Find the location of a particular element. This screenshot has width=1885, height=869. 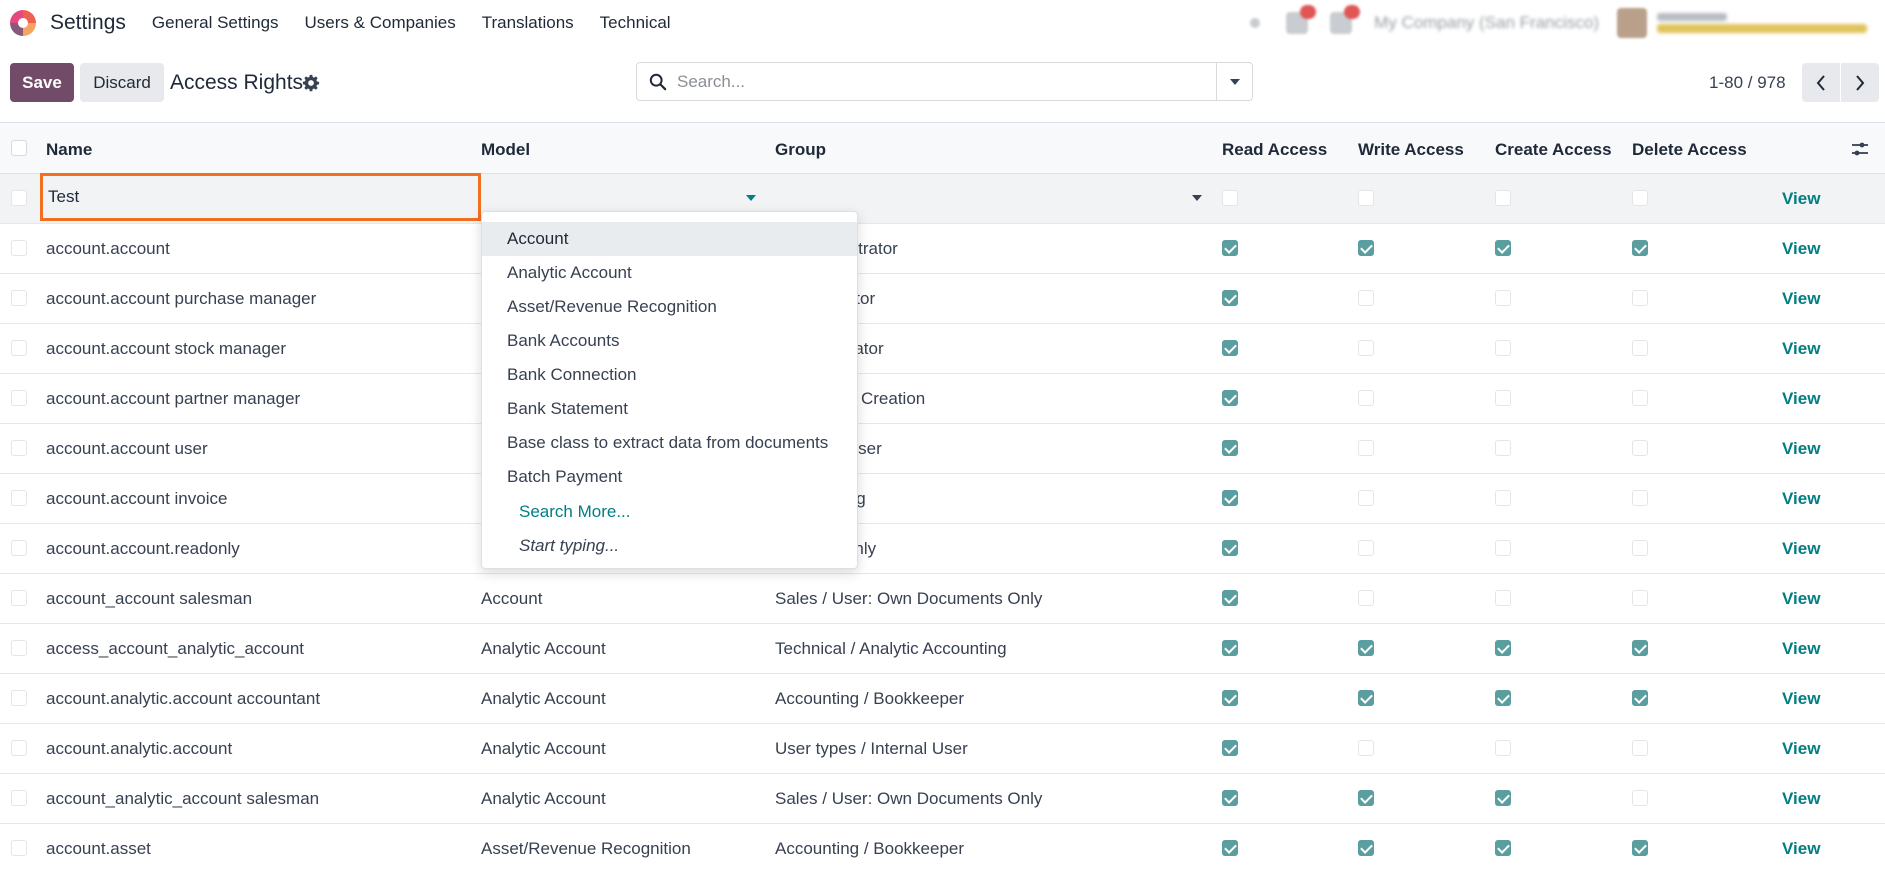

dropdown-option-account: Account is located at coordinates (669, 239).